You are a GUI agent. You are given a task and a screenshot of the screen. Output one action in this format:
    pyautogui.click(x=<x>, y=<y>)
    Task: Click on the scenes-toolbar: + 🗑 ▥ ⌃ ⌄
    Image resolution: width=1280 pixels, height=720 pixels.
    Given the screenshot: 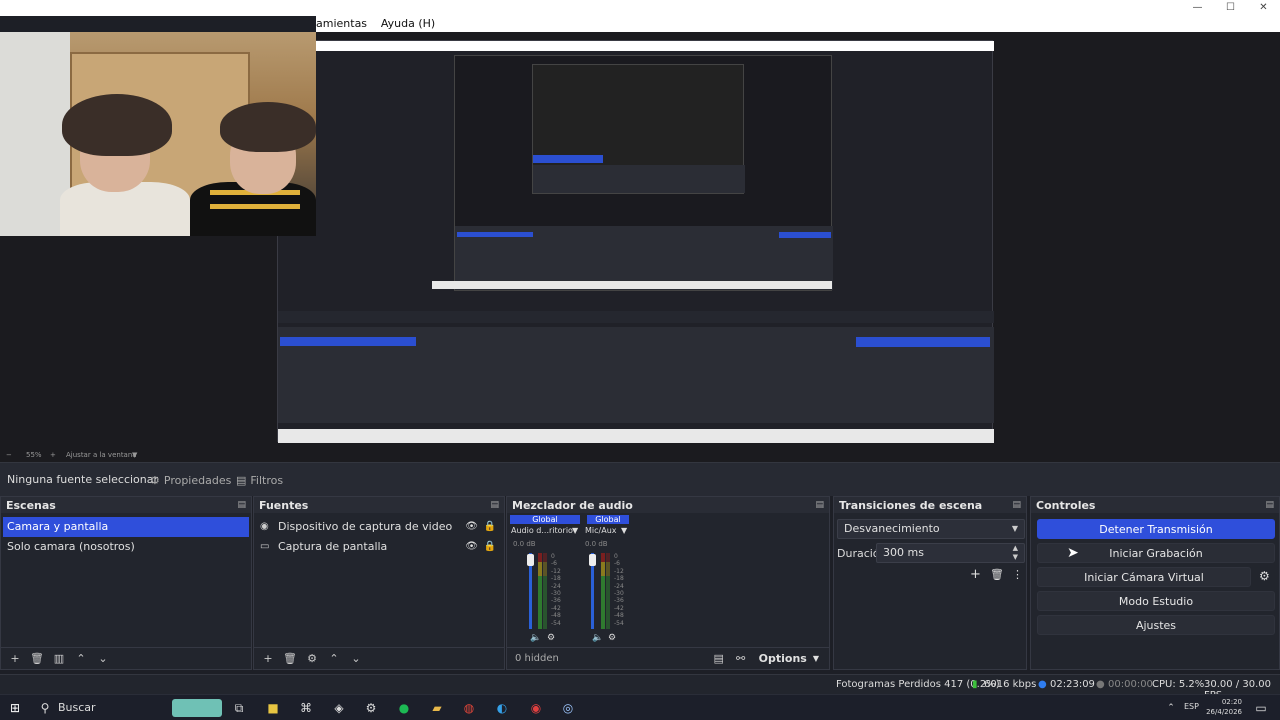 What is the action you would take?
    pyautogui.click(x=126, y=658)
    